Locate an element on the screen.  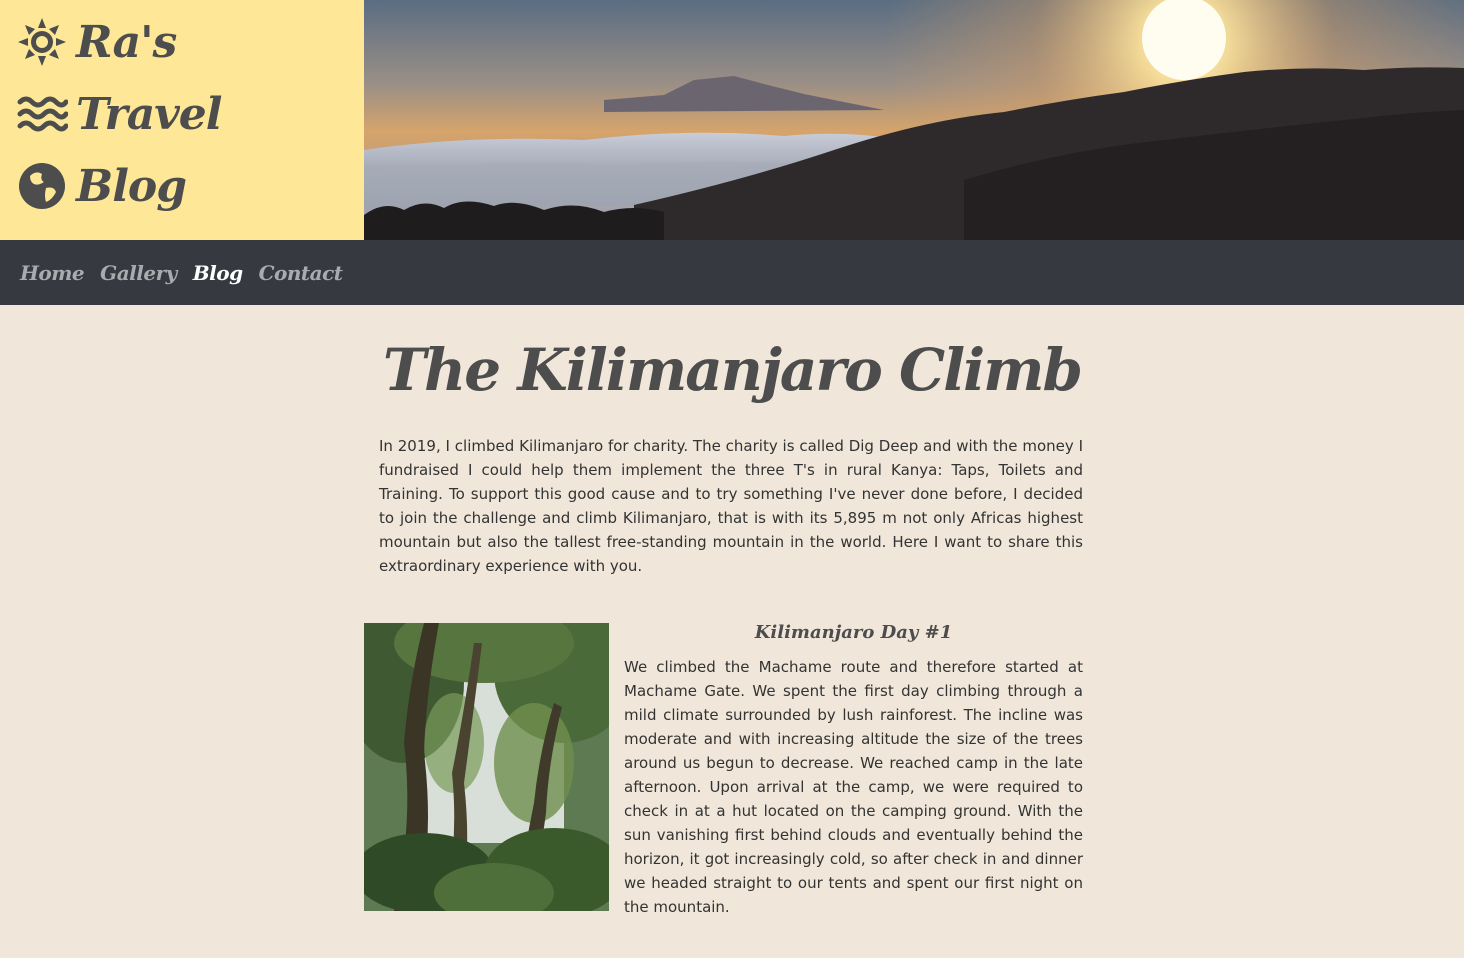
logo-text-travel: Travel is located at coordinates (149, 114).